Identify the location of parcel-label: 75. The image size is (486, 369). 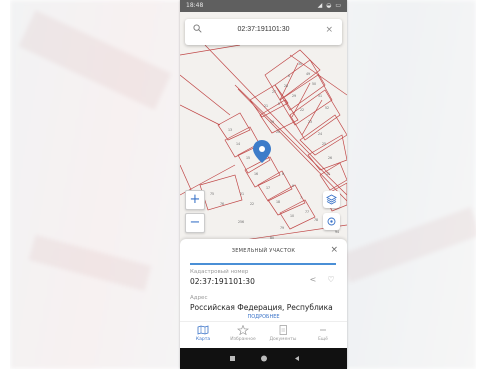
(212, 194).